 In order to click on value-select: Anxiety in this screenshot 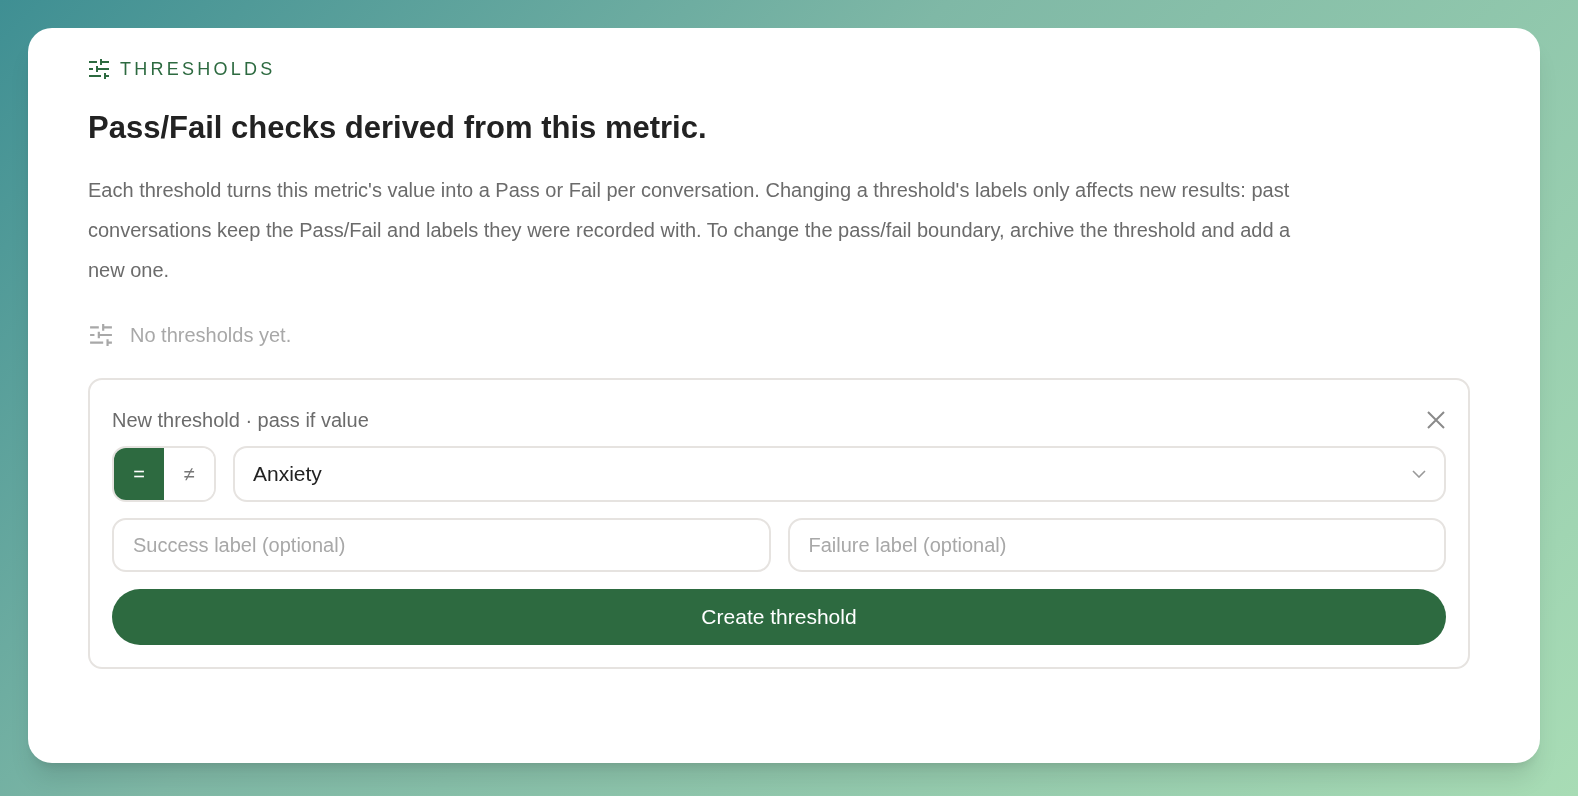, I will do `click(839, 474)`.